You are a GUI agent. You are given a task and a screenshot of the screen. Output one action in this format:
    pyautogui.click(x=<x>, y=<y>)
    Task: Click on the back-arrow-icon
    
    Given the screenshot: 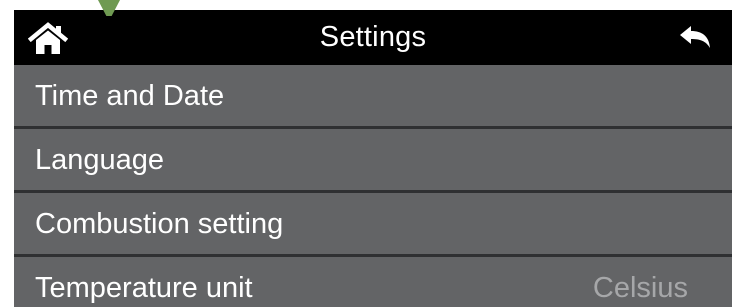 What is the action you would take?
    pyautogui.click(x=695, y=37)
    